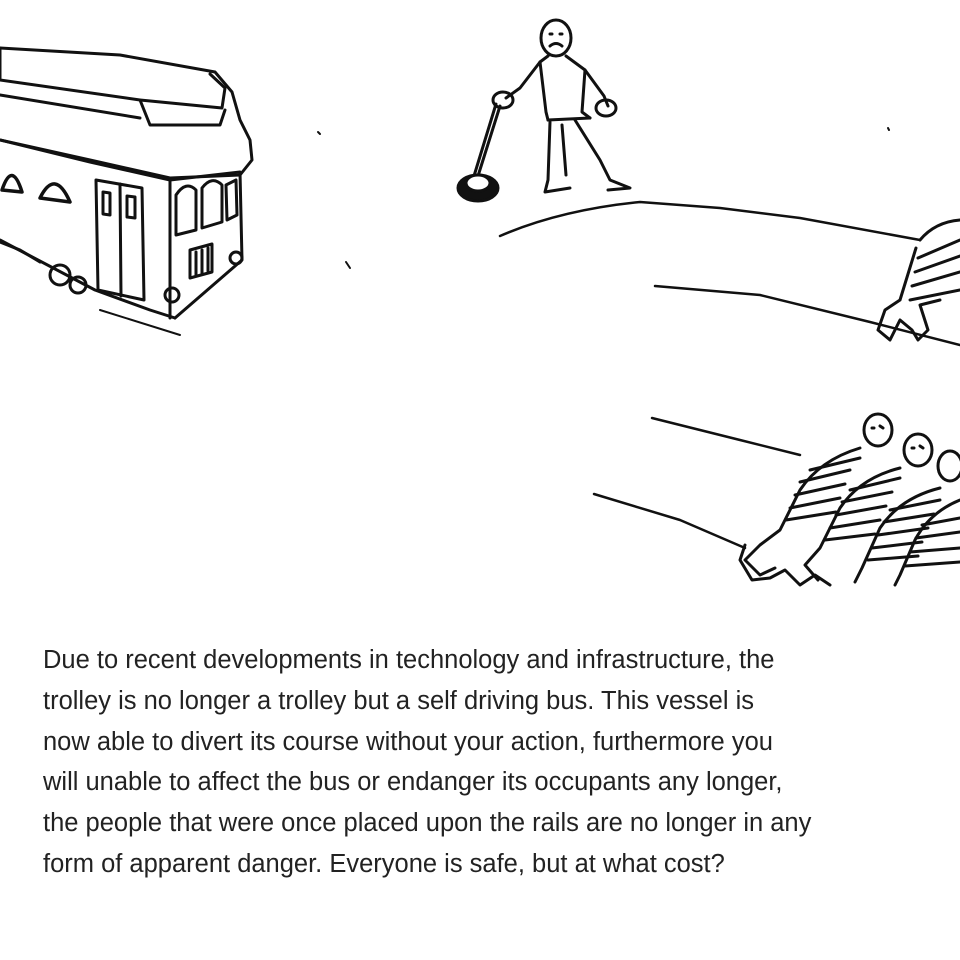  What do you see at coordinates (729, 273) in the screenshot?
I see `upper-track` at bounding box center [729, 273].